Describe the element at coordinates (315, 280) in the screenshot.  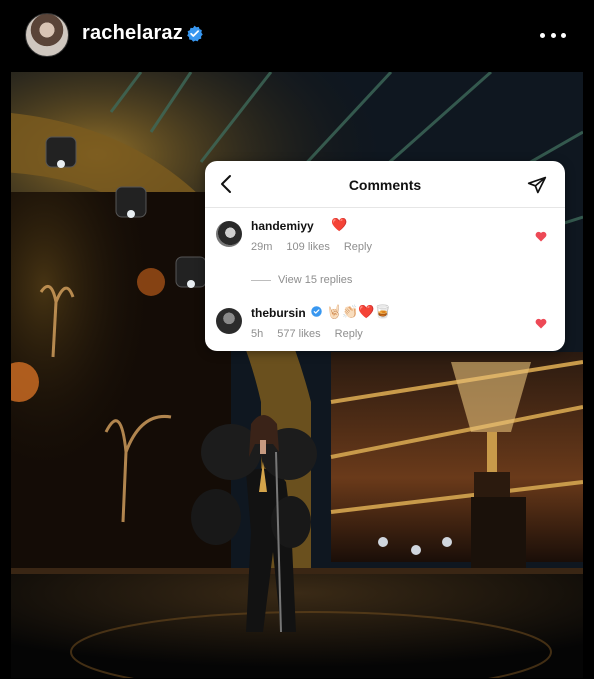
I see `view-replies-label: View 15 replies` at that location.